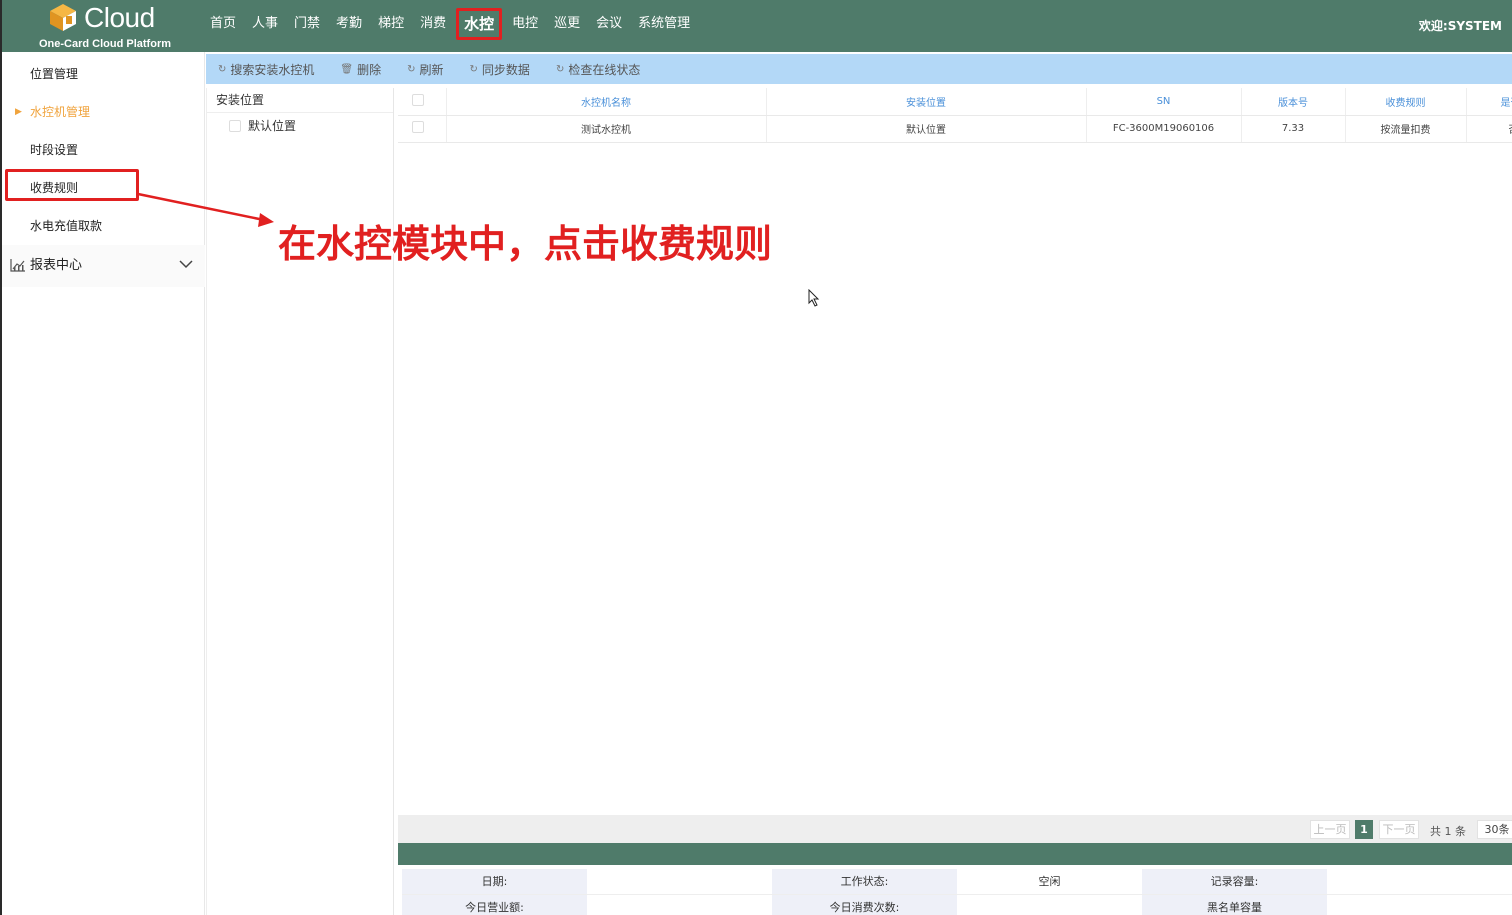 The width and height of the screenshot is (1512, 915). Describe the element at coordinates (119, 17) in the screenshot. I see `brand-name: Cloud` at that location.